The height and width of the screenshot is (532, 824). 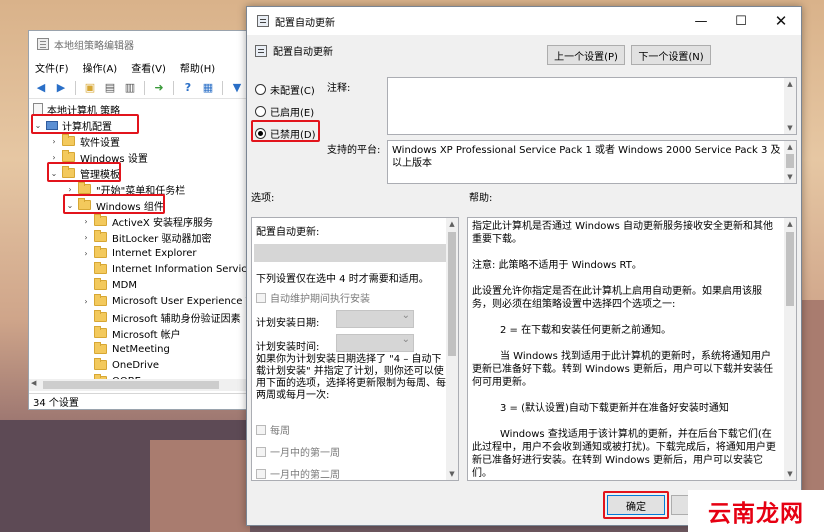 What do you see at coordinates (139, 253) in the screenshot?
I see `tree-item-component: › Internet Explorer` at bounding box center [139, 253].